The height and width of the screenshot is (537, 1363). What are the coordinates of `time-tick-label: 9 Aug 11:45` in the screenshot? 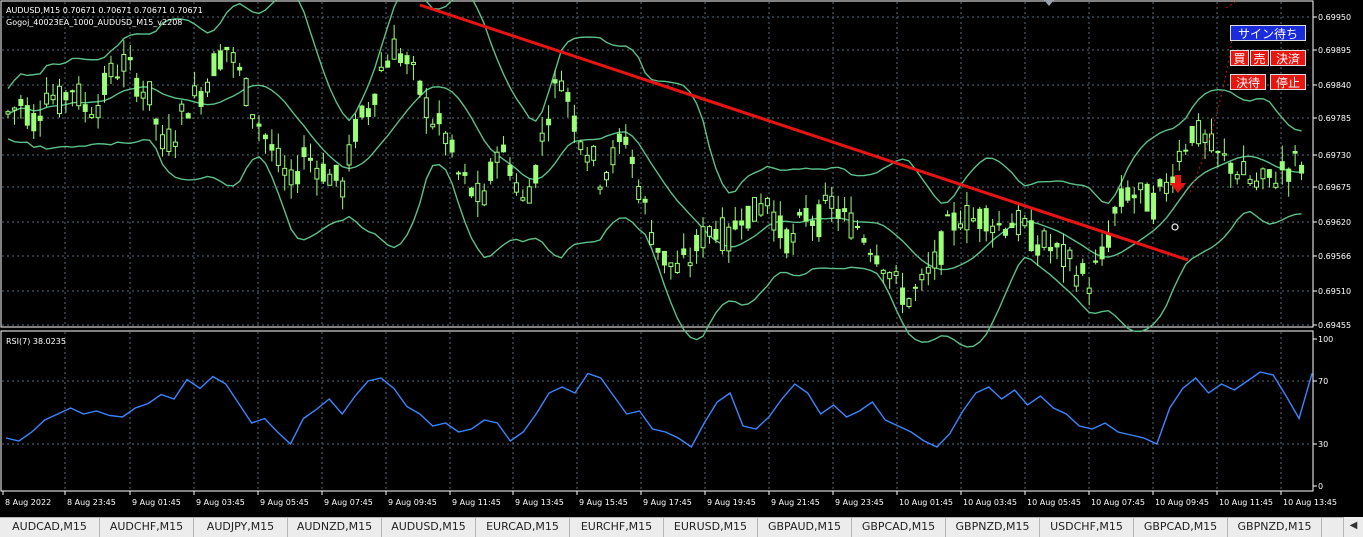 It's located at (476, 502).